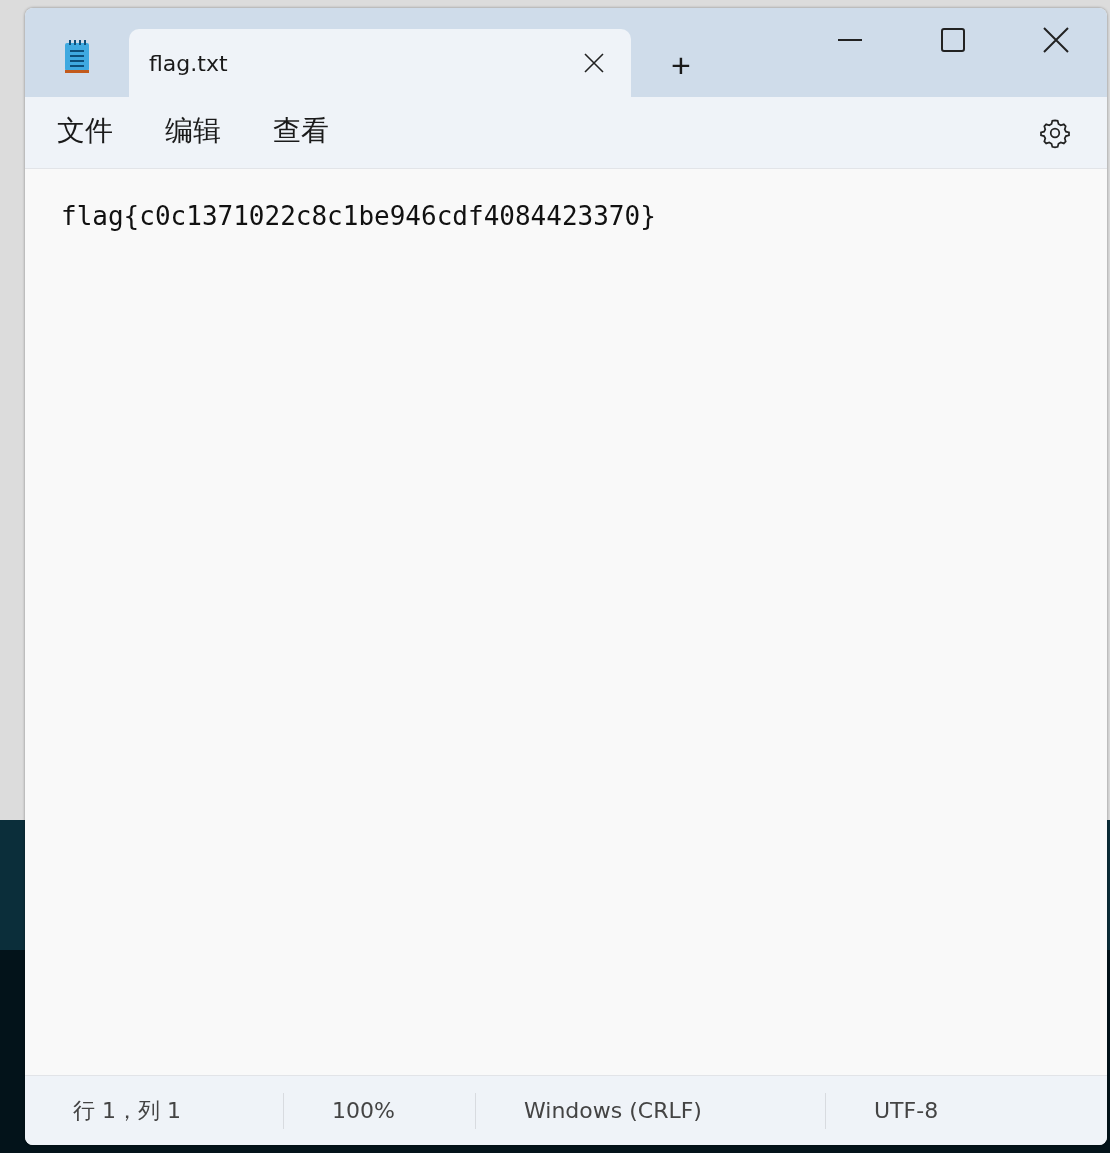 This screenshot has height=1153, width=1110. What do you see at coordinates (127, 1110) in the screenshot?
I see `status-text: 行 1，列 1` at bounding box center [127, 1110].